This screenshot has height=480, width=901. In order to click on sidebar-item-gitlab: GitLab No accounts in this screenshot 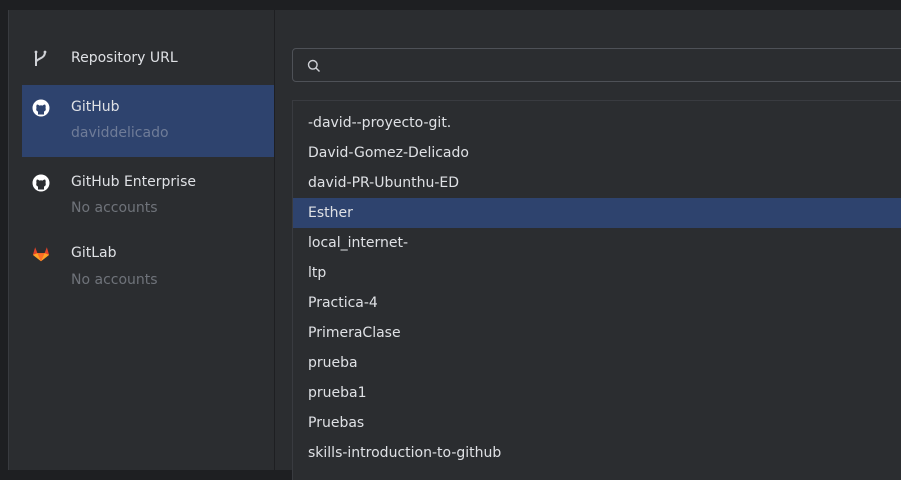, I will do `click(148, 265)`.